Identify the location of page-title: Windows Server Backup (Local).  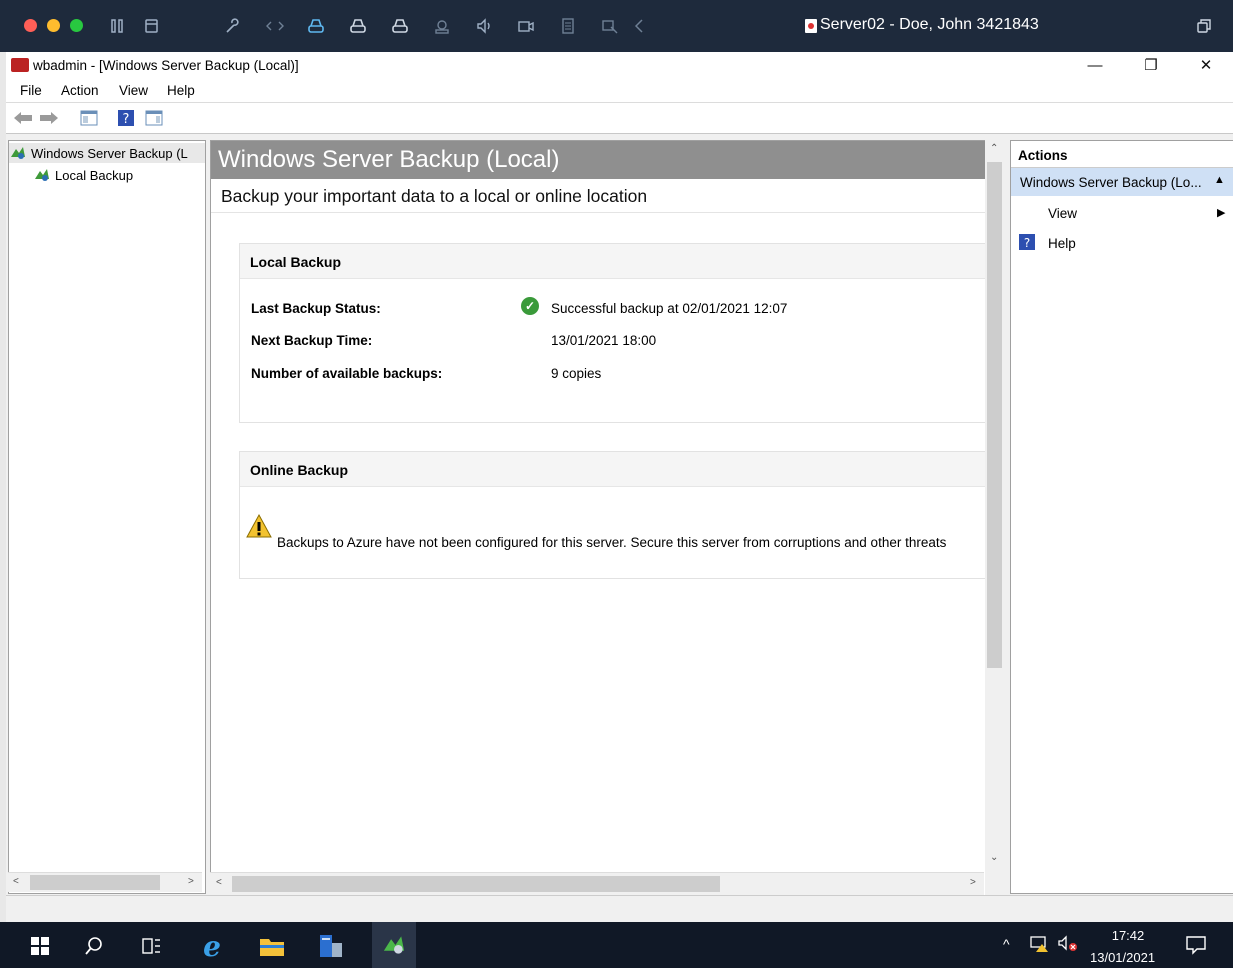
(389, 159).